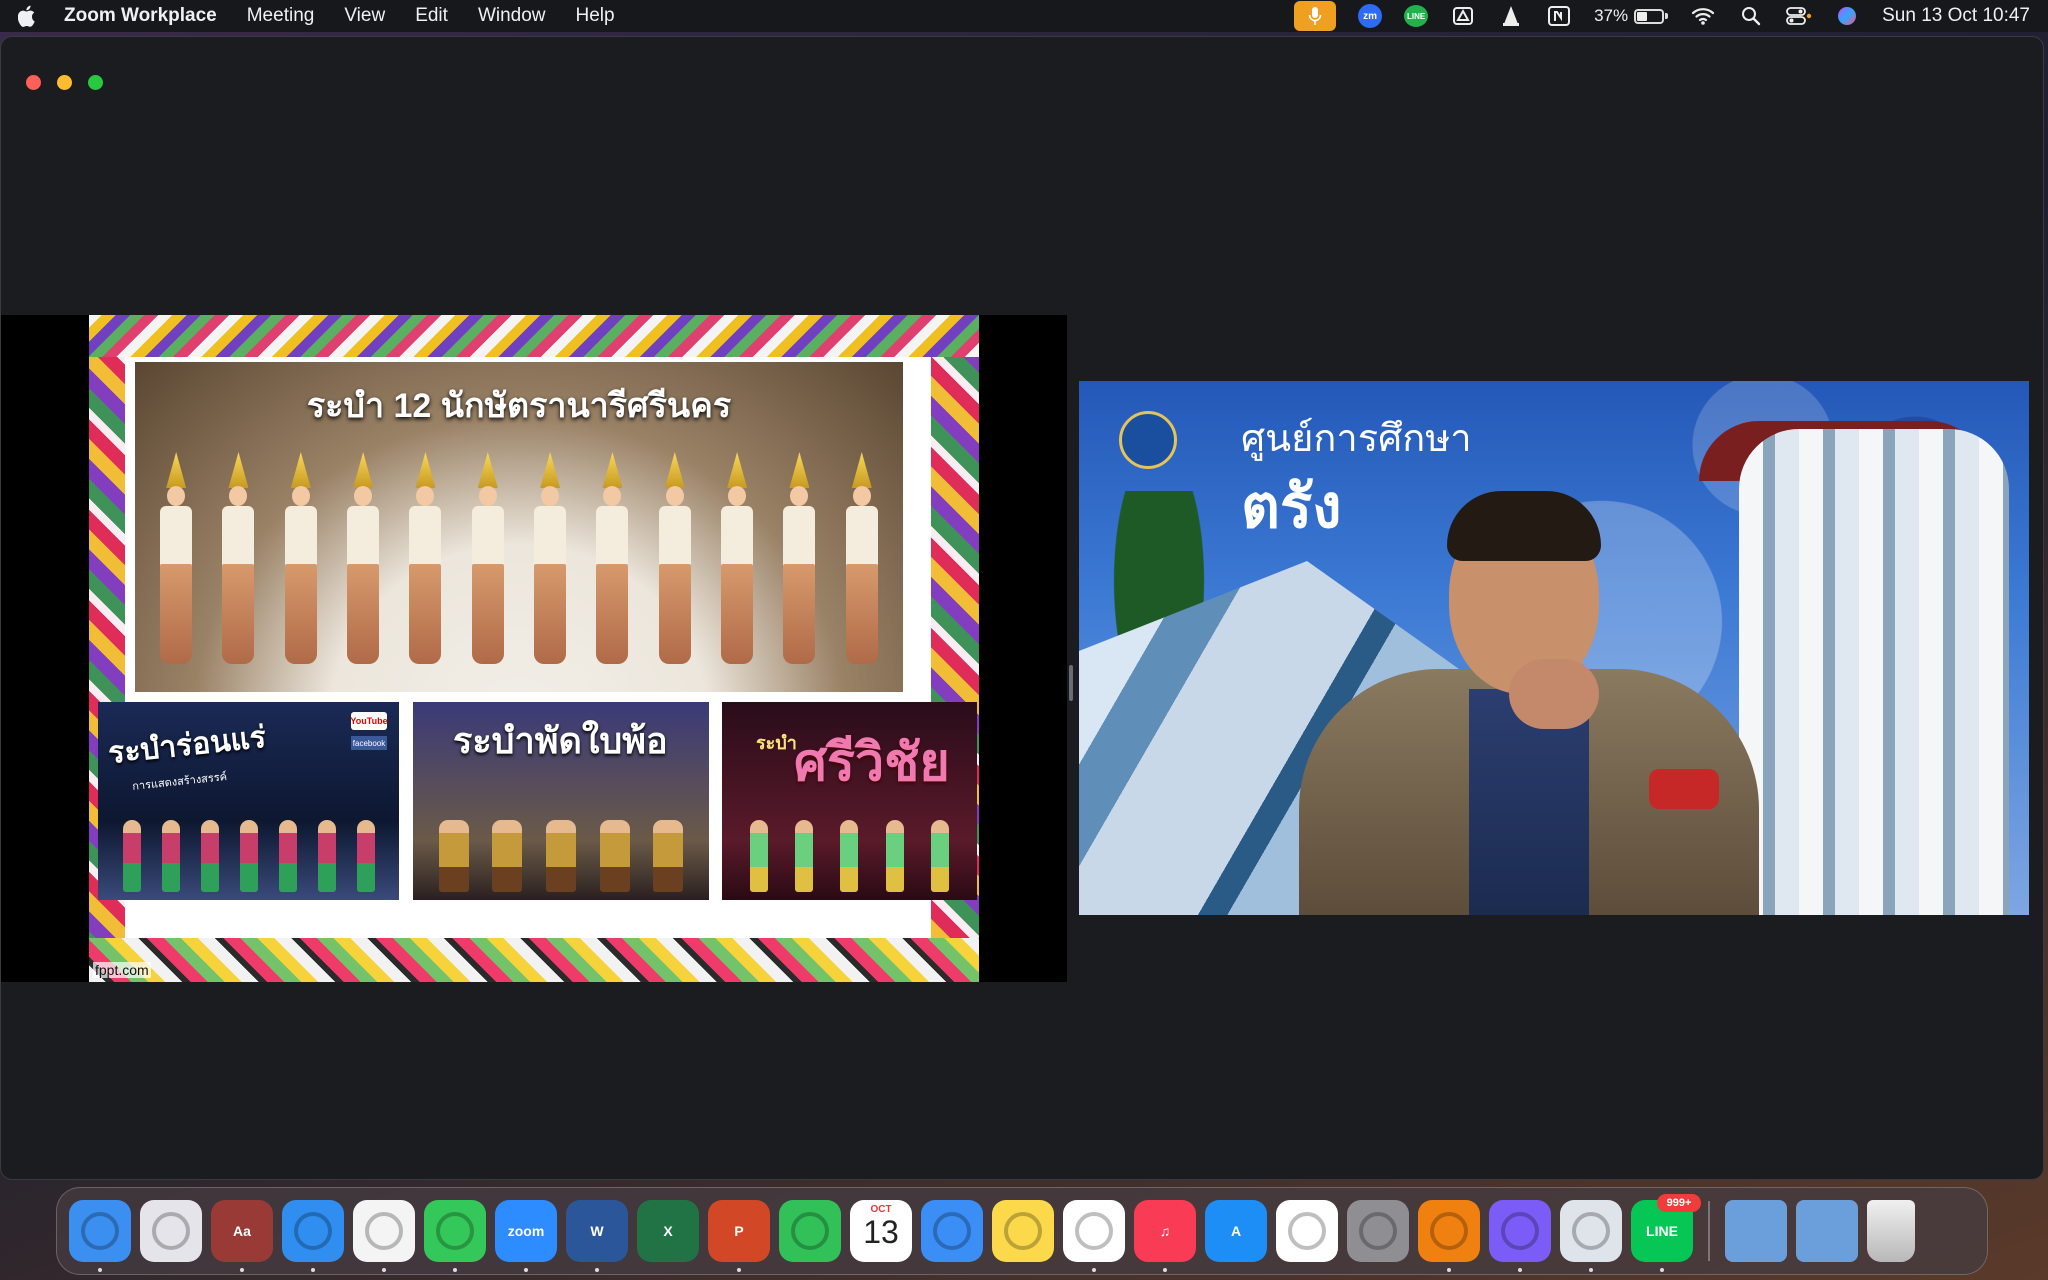 The height and width of the screenshot is (1280, 2048). What do you see at coordinates (369, 721) in the screenshot?
I see `youtube-logo: YouTube` at bounding box center [369, 721].